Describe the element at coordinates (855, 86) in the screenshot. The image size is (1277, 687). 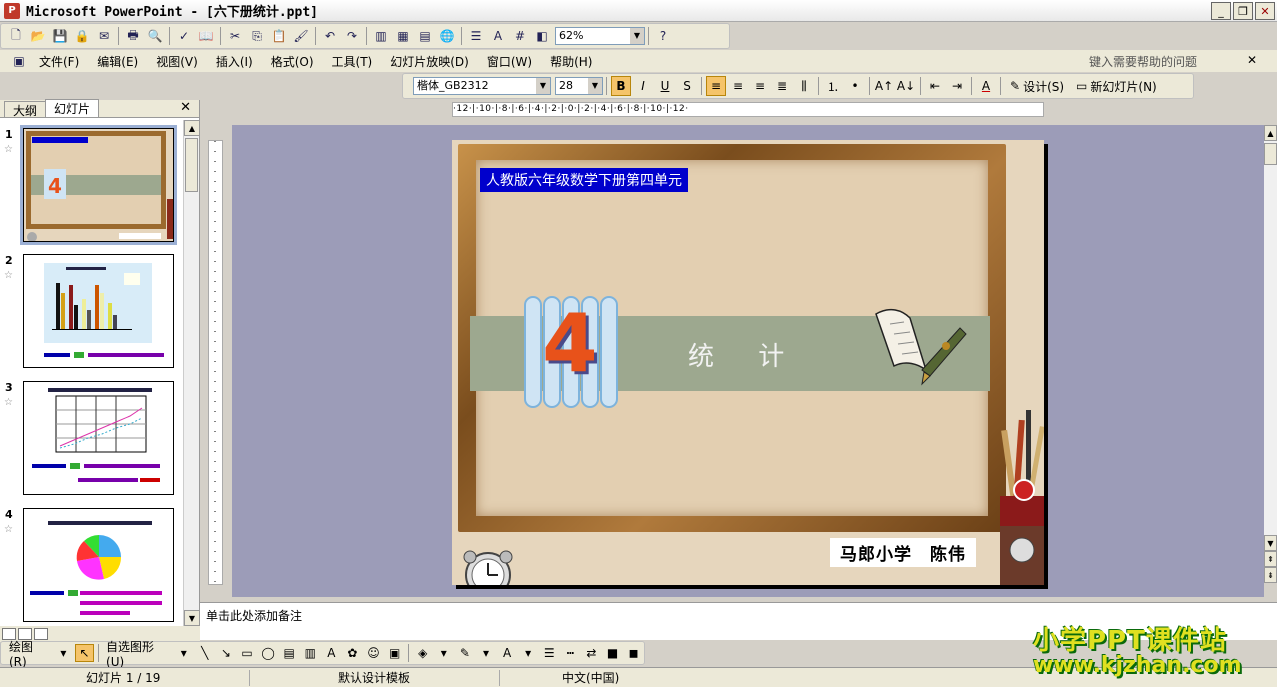
I see `bullets-button: •` at that location.